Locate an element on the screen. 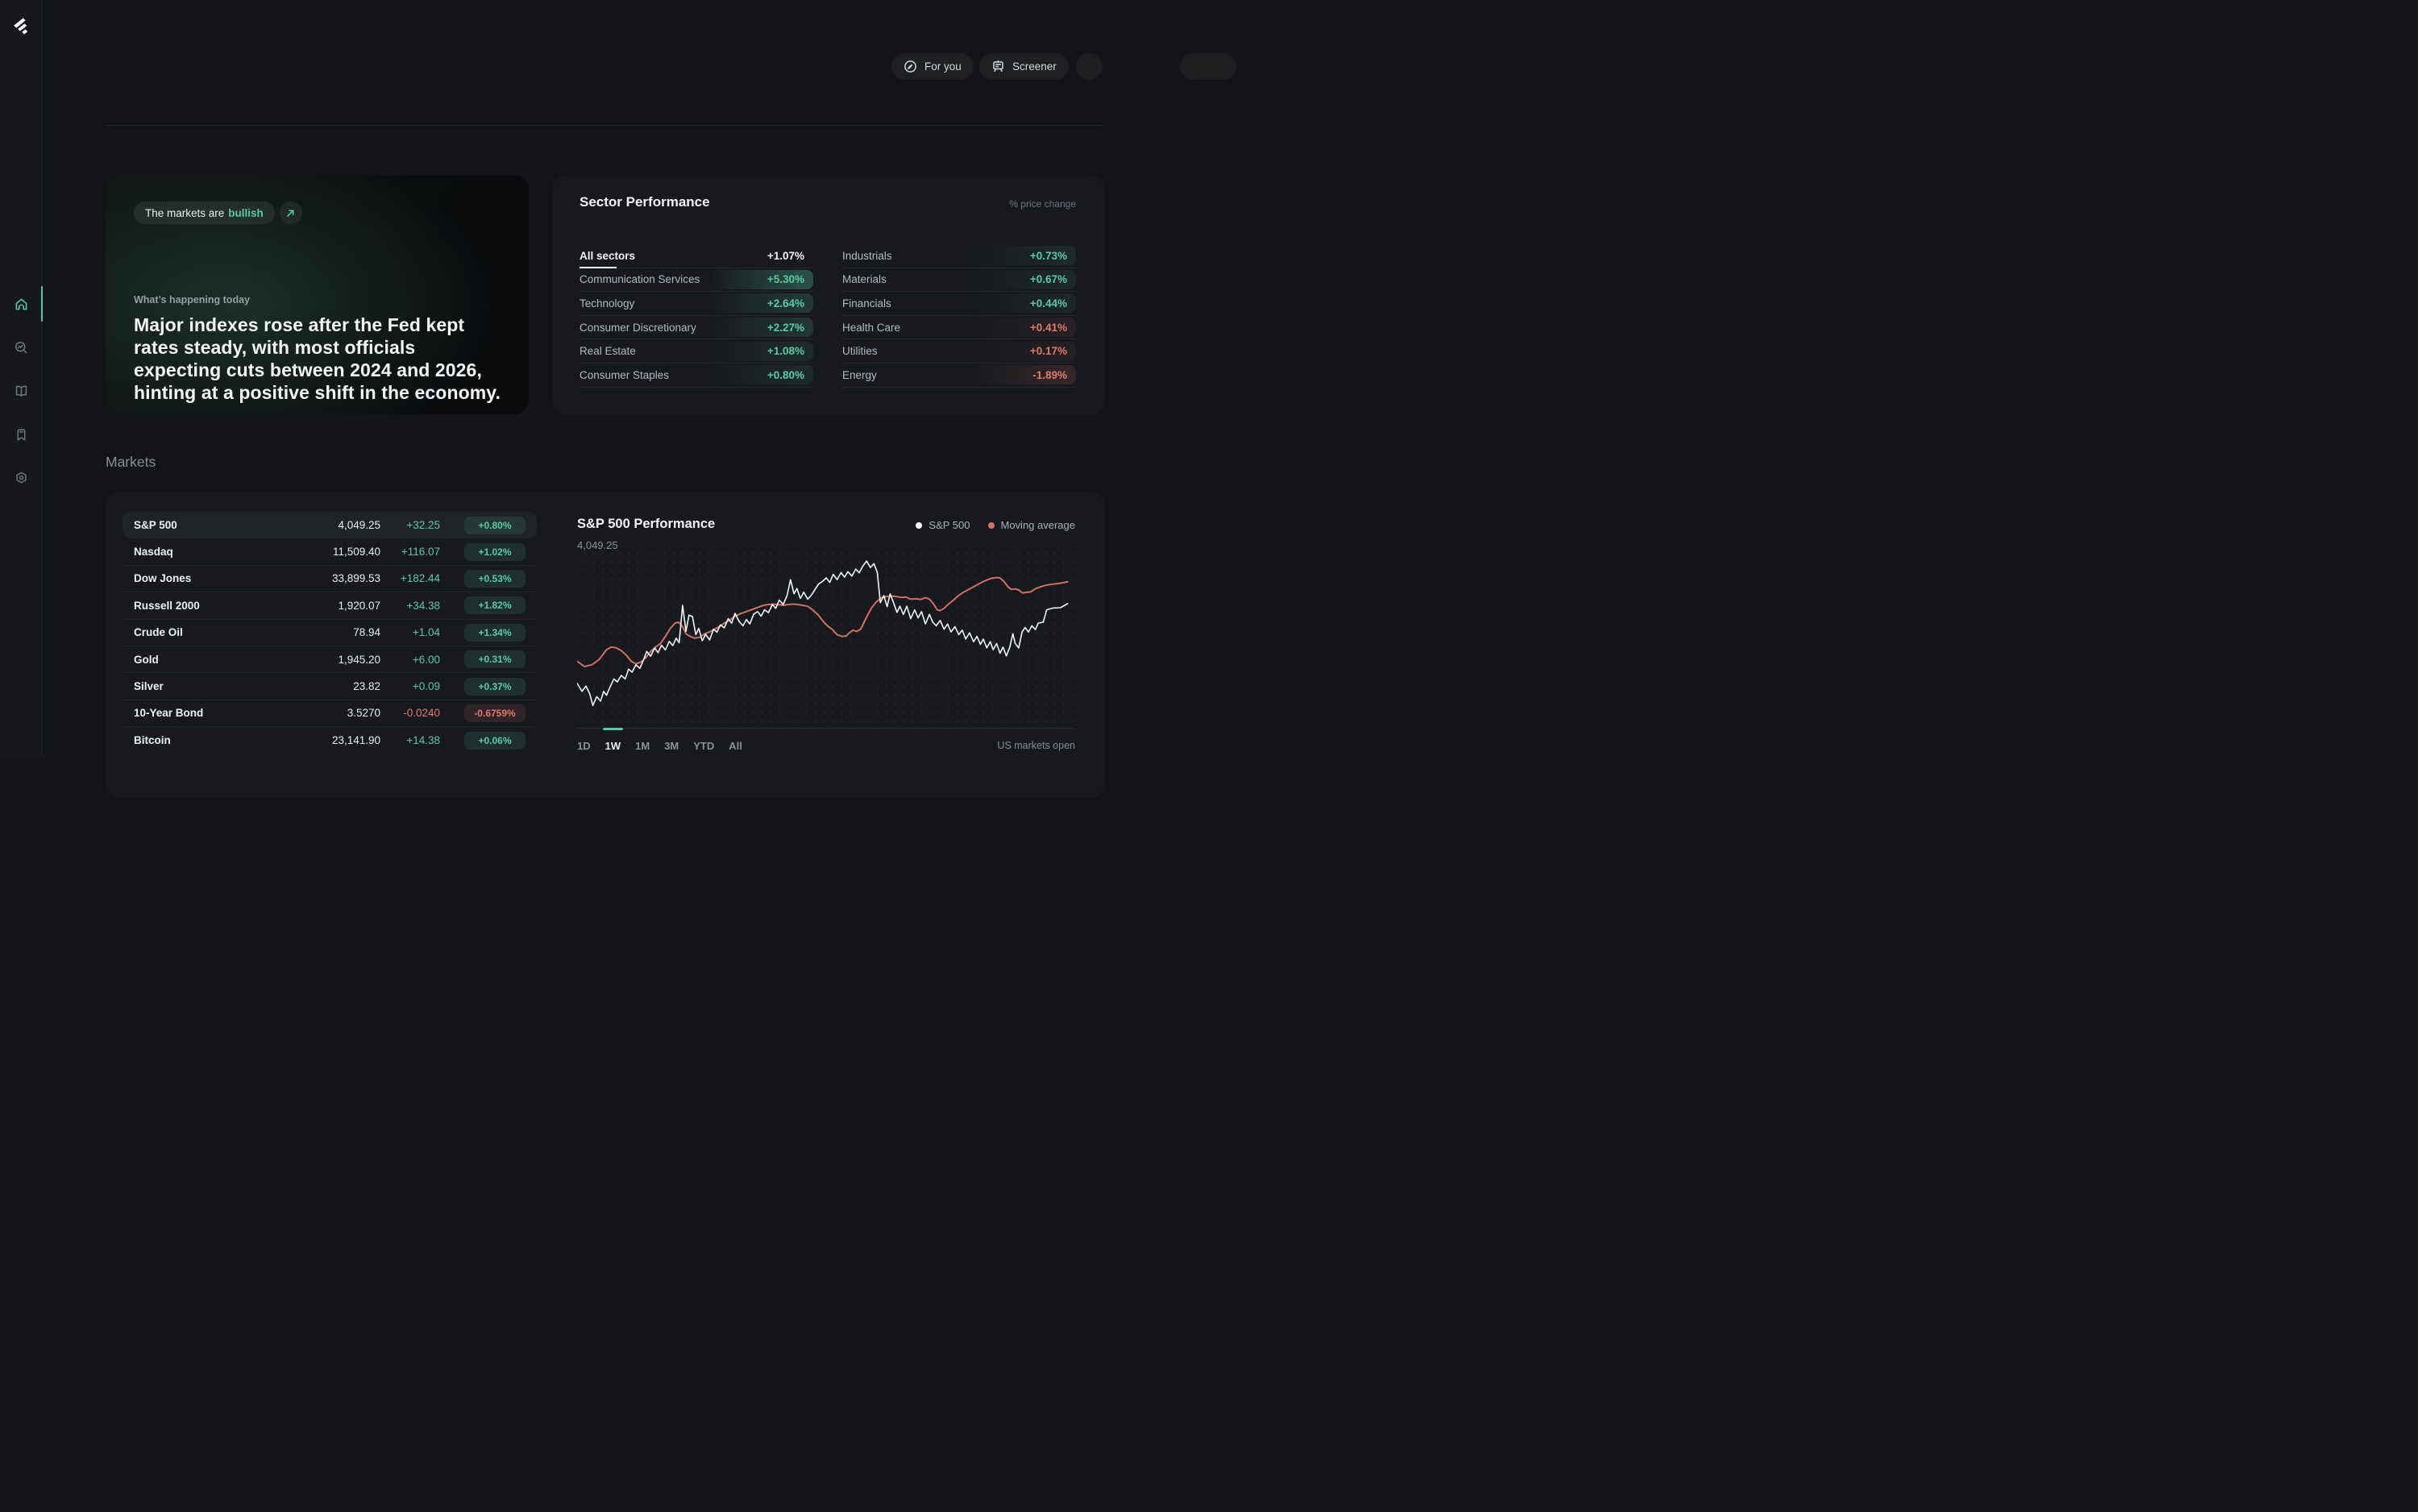 Image resolution: width=2418 pixels, height=1512 pixels. sector-row: All sectors +1.07% is located at coordinates (696, 256).